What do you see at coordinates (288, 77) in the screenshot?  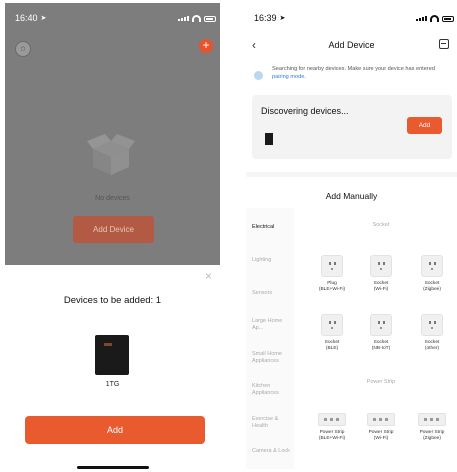 I see `pairing-mode-link: pairing mode` at bounding box center [288, 77].